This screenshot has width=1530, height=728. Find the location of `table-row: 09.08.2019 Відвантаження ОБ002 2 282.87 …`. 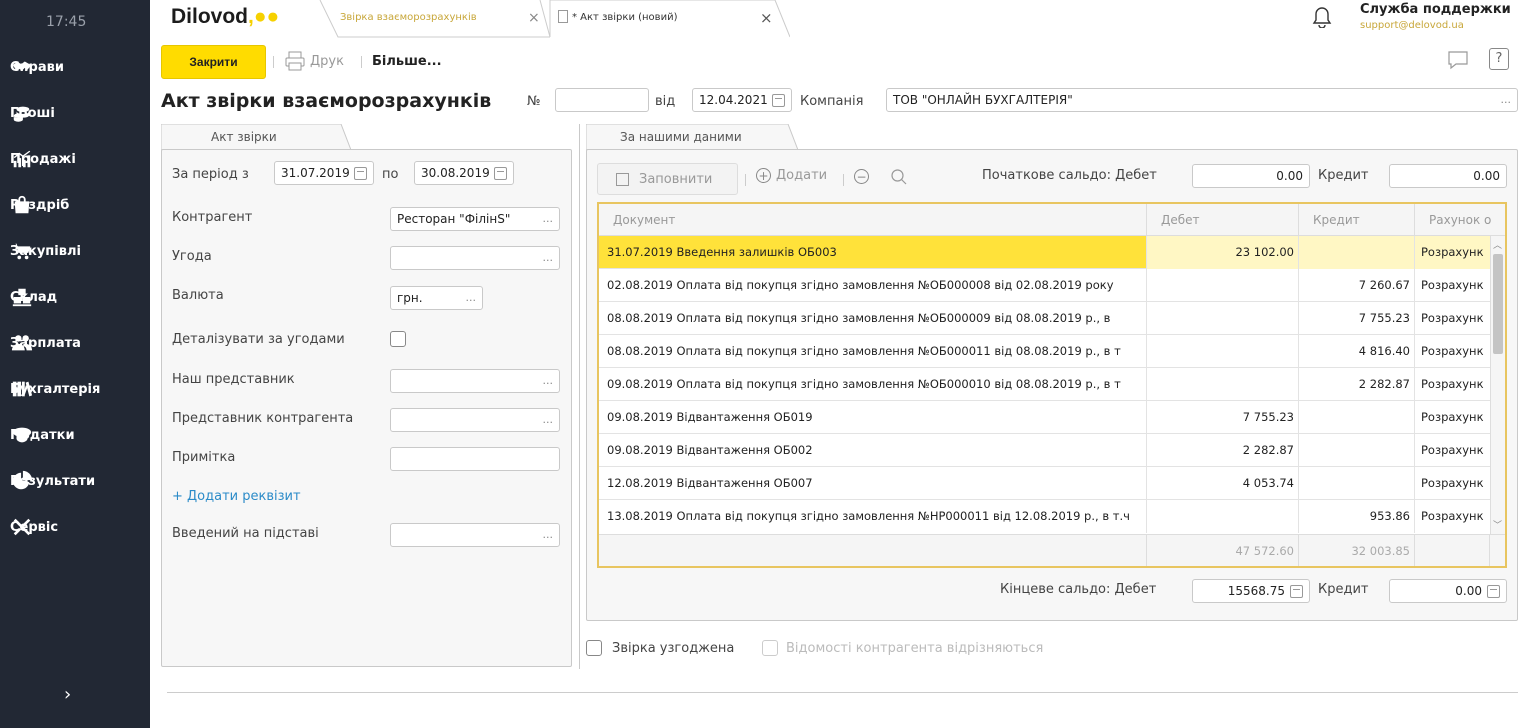

table-row: 09.08.2019 Відвантаження ОБ002 2 282.87 … is located at coordinates (1044, 450).